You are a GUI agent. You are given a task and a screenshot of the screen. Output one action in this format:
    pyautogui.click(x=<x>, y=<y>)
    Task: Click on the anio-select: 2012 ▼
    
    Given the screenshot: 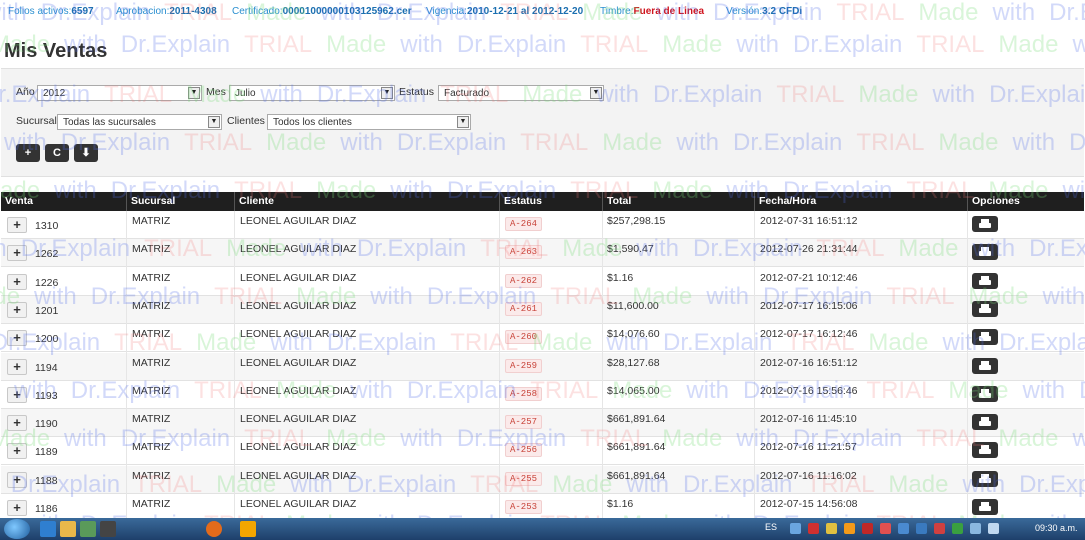 What is the action you would take?
    pyautogui.click(x=119, y=93)
    